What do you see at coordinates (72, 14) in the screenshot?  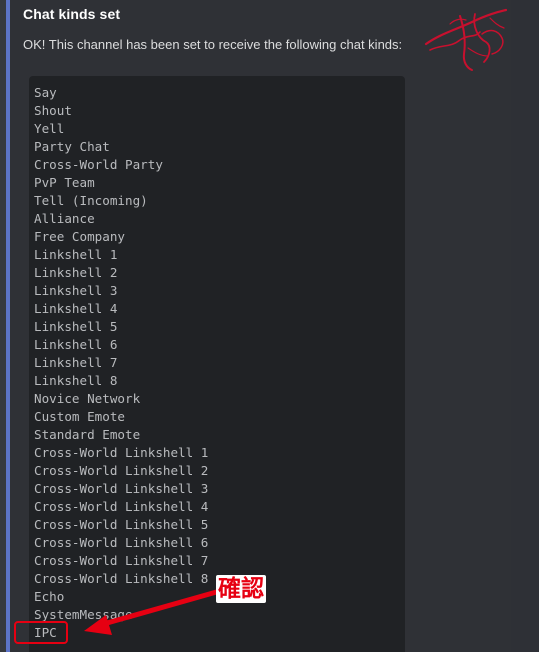 I see `embed-title: Chat kinds set` at bounding box center [72, 14].